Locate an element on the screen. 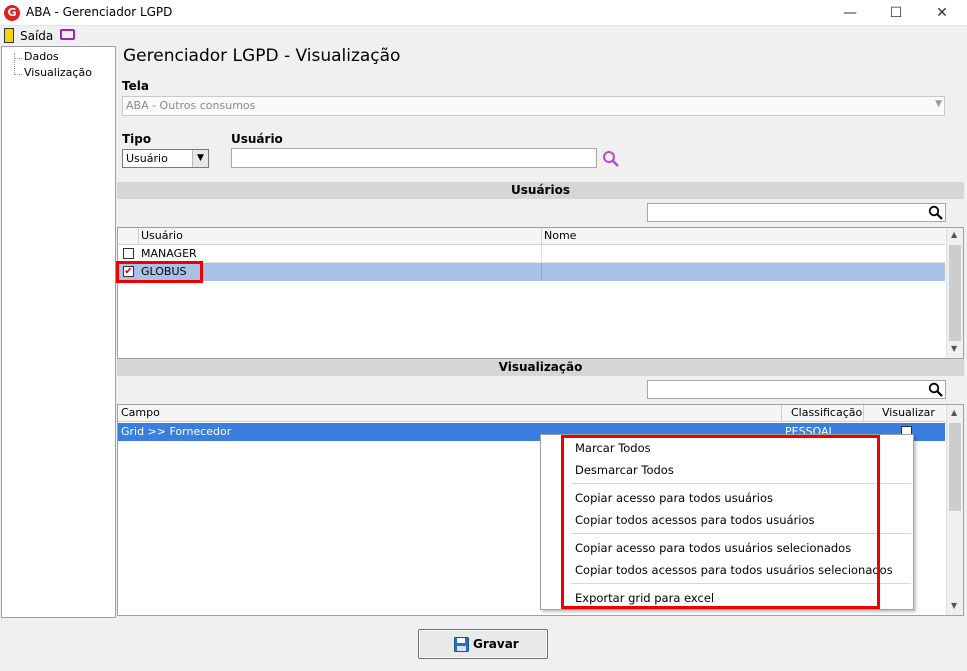 The height and width of the screenshot is (671, 967). exit-menu-item: Saída is located at coordinates (36, 36).